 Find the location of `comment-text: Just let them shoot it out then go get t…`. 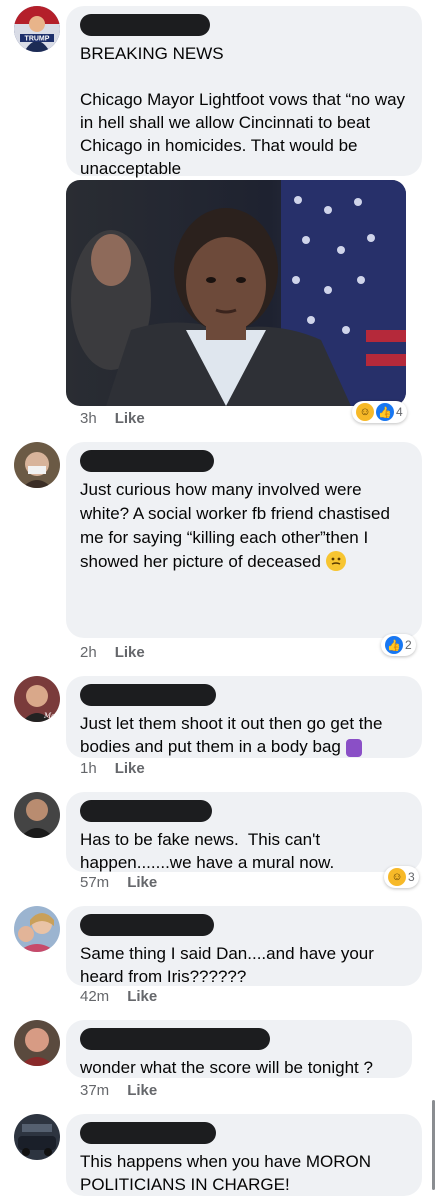

comment-text: Just let them shoot it out then go get t… is located at coordinates (234, 735).